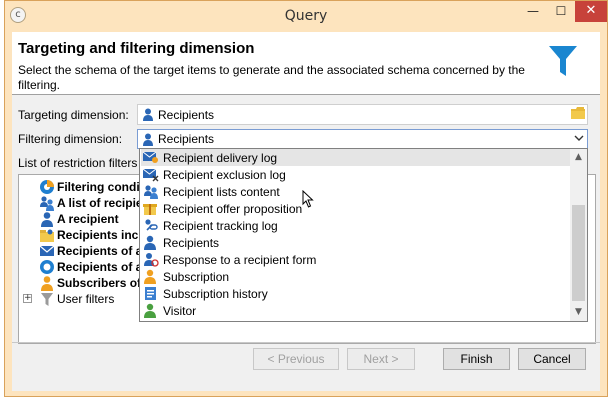  What do you see at coordinates (94, 251) in the screenshot?
I see `tree-item: Recipients of a delivery` at bounding box center [94, 251].